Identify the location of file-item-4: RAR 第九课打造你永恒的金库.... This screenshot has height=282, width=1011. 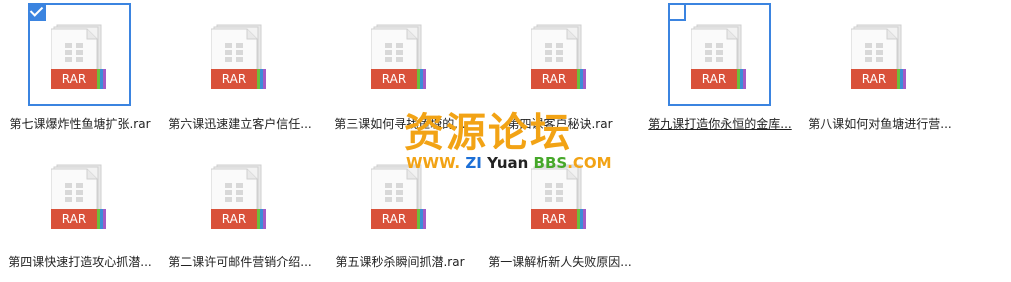
(720, 70).